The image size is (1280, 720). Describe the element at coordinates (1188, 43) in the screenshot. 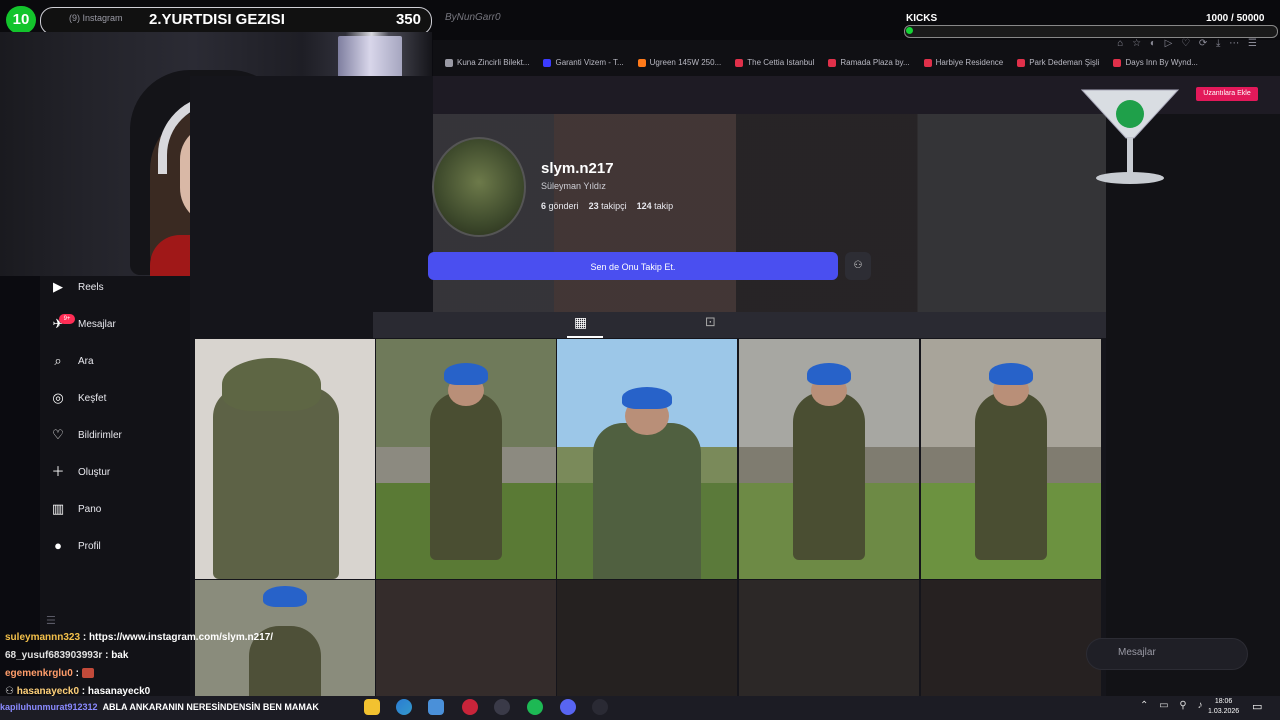

I see `browser-toolbar-icons: ⌂ ☆ ◐ ▷ ♡ ⟳ ⤓ ⋯ ☰` at that location.